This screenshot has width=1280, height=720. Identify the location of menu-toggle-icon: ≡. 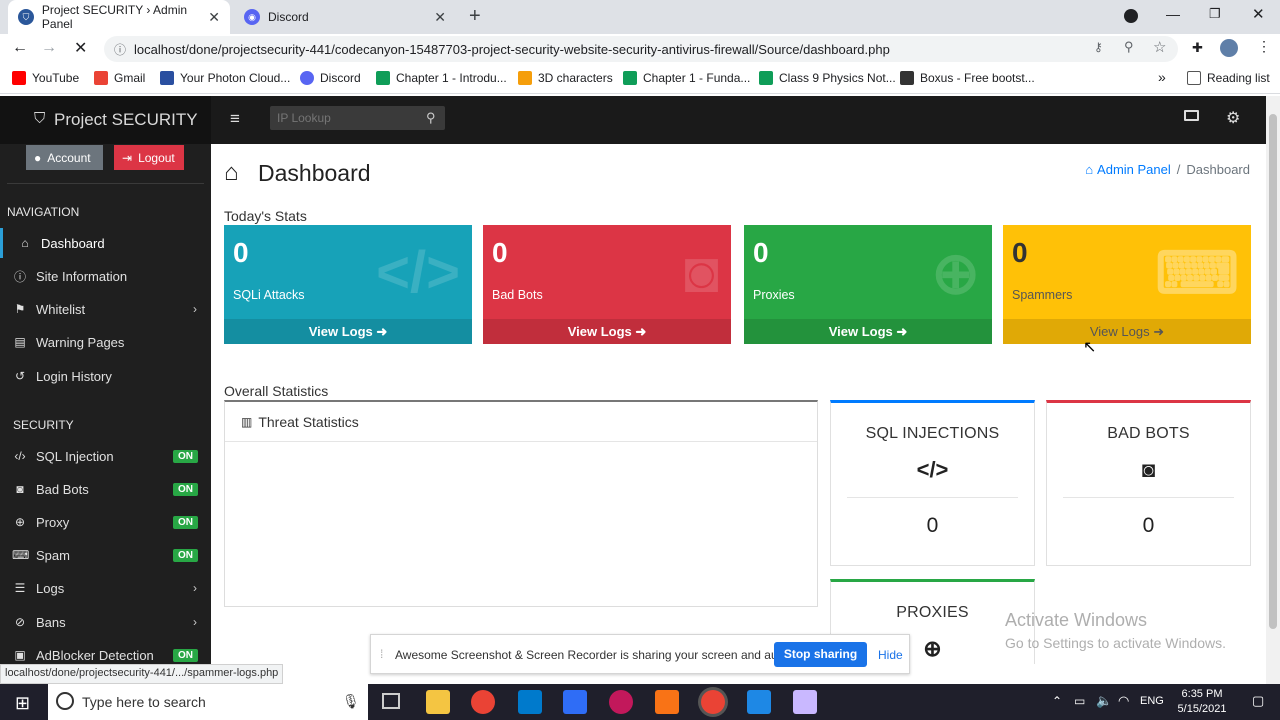
(235, 119).